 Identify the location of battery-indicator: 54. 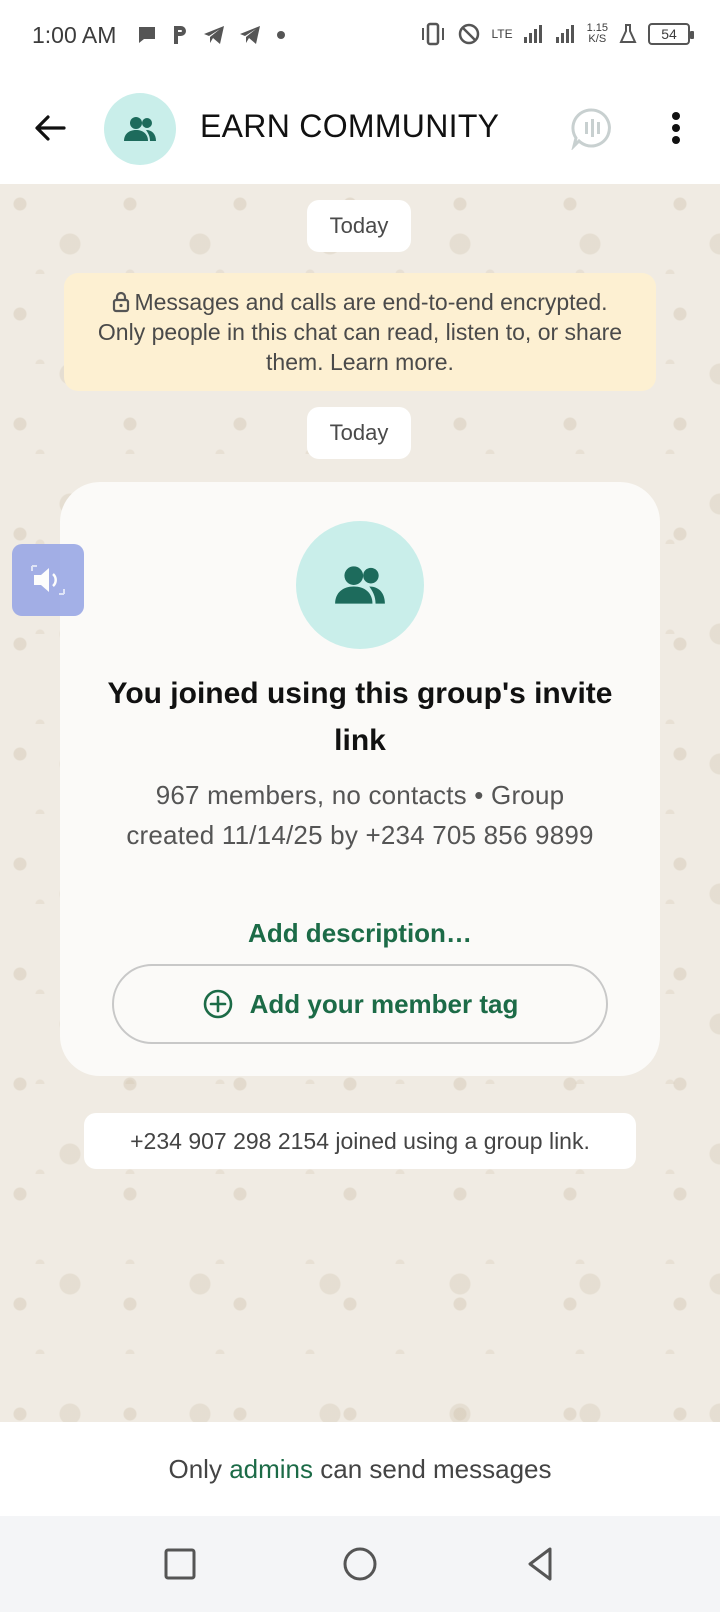
(671, 34).